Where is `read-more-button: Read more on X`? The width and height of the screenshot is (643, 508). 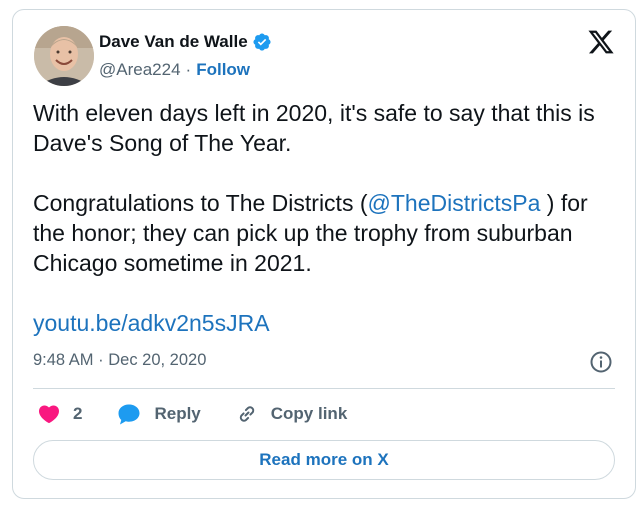
read-more-button: Read more on X is located at coordinates (324, 460).